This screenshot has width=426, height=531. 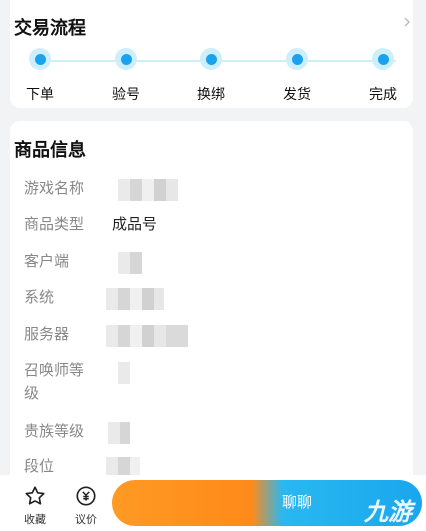 I want to click on info-row-game-name: 游戏名称, so click(x=101, y=189).